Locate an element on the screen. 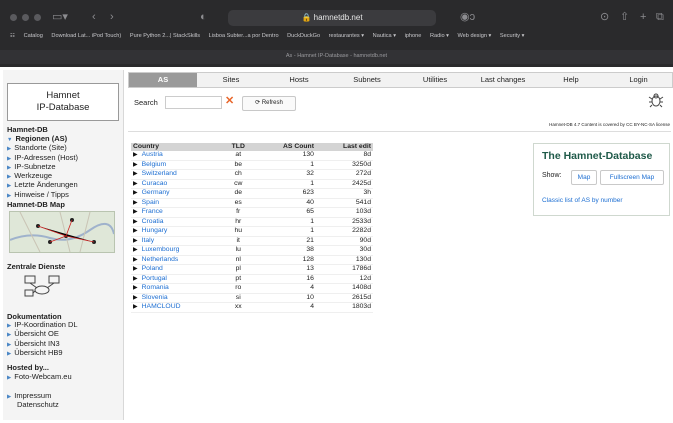  zoom-window-icon is located at coordinates (37, 17).